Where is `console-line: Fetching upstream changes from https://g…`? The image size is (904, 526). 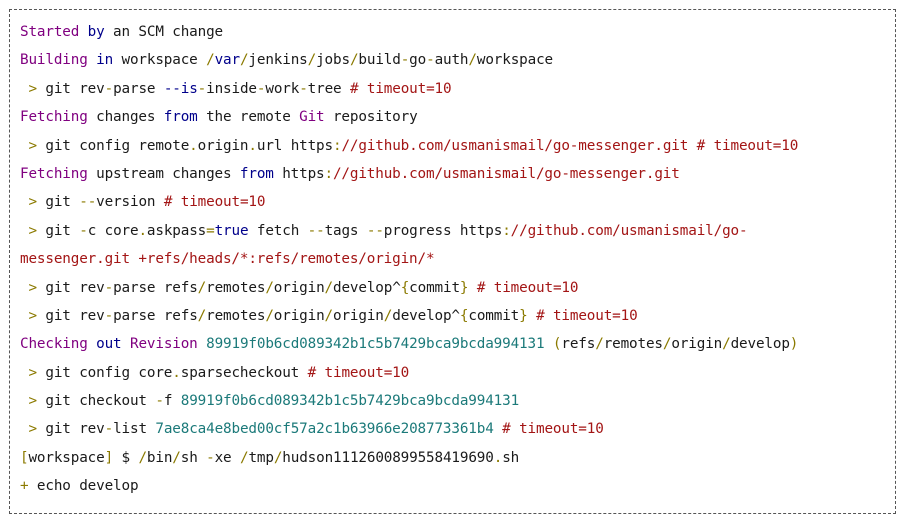
console-line: Fetching upstream changes from https://g… is located at coordinates (457, 174).